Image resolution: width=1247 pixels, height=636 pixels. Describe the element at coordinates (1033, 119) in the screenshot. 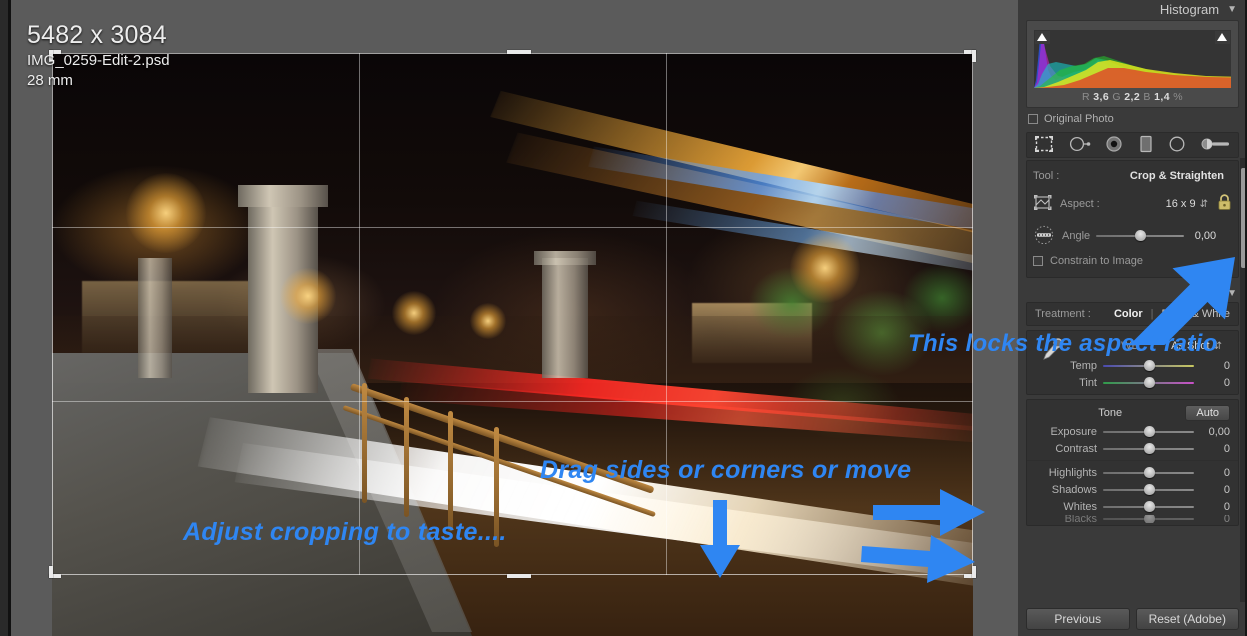

I see `checkbox-icon` at that location.